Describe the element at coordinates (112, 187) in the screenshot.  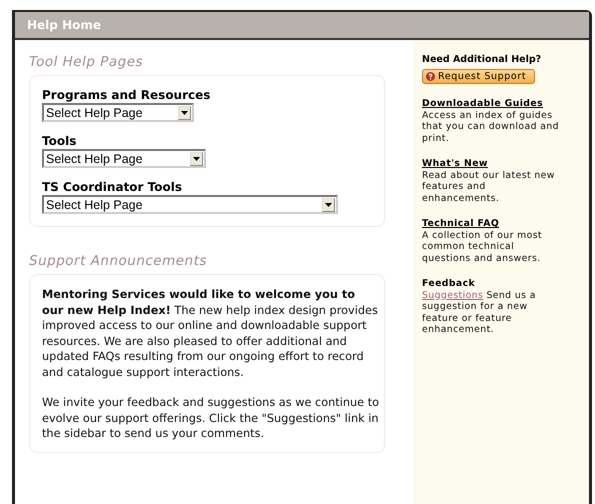
I see `field-label: TS Coordinator Tools` at that location.